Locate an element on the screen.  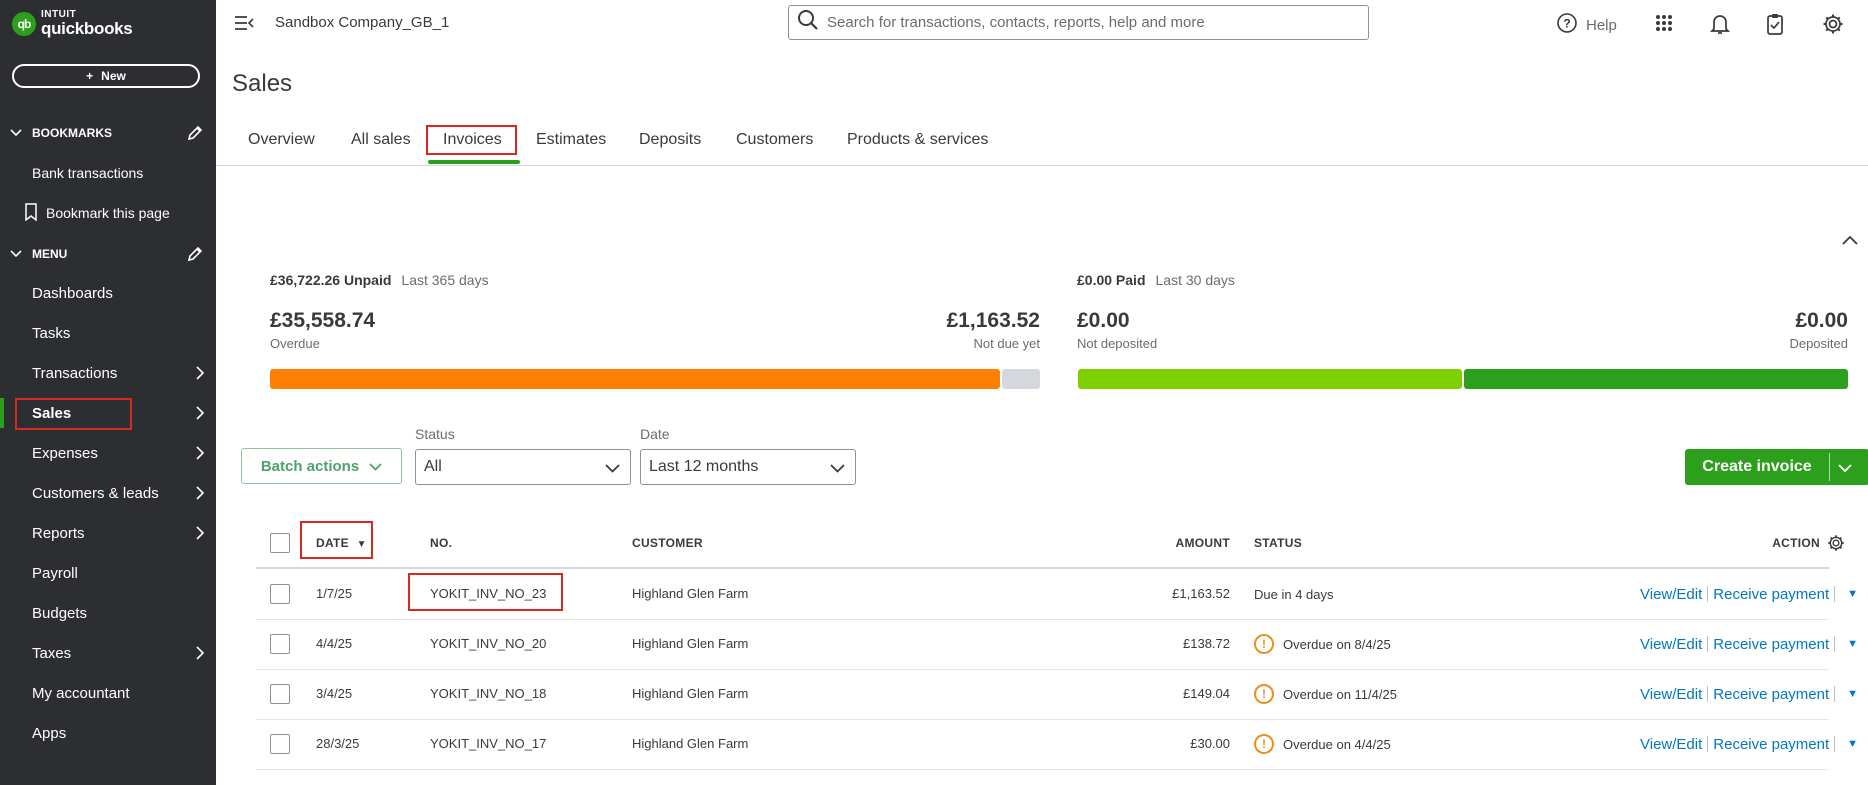
cell-date: 4/4/25 is located at coordinates (334, 643).